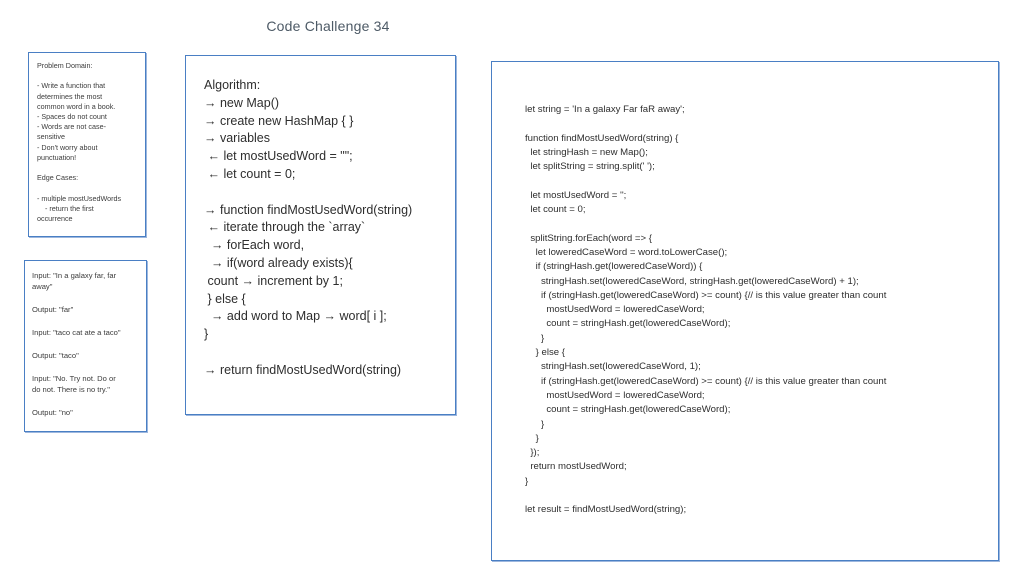  I want to click on text-line: ← let count = 0;, so click(250, 173).